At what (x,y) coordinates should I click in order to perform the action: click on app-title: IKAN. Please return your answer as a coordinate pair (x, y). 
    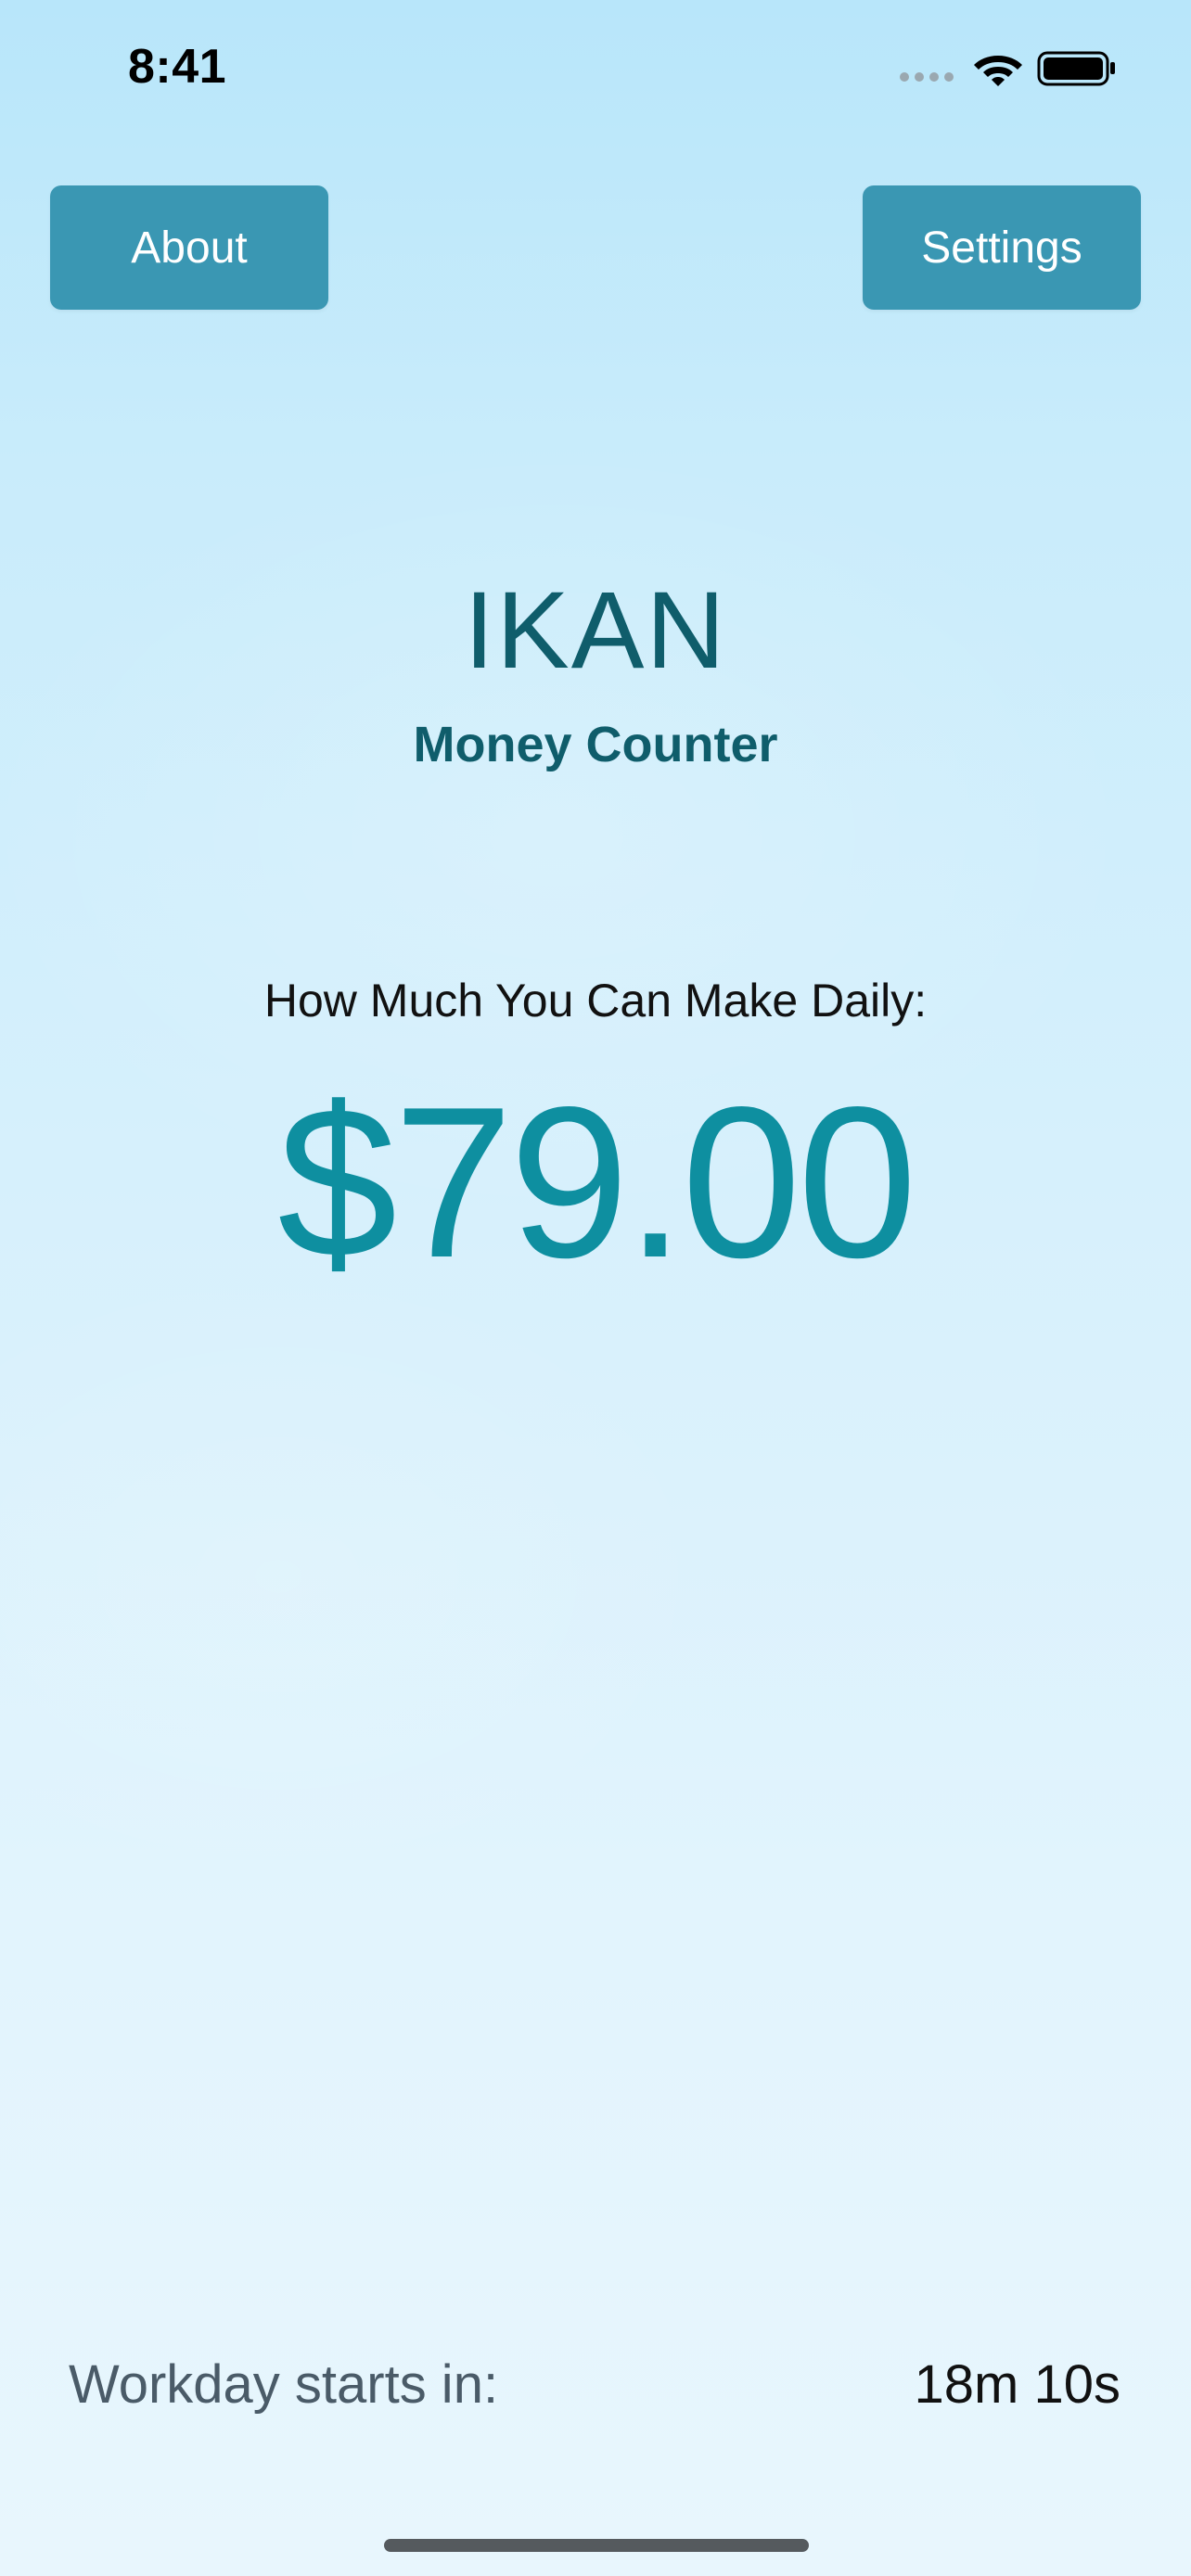
    Looking at the image, I should click on (595, 630).